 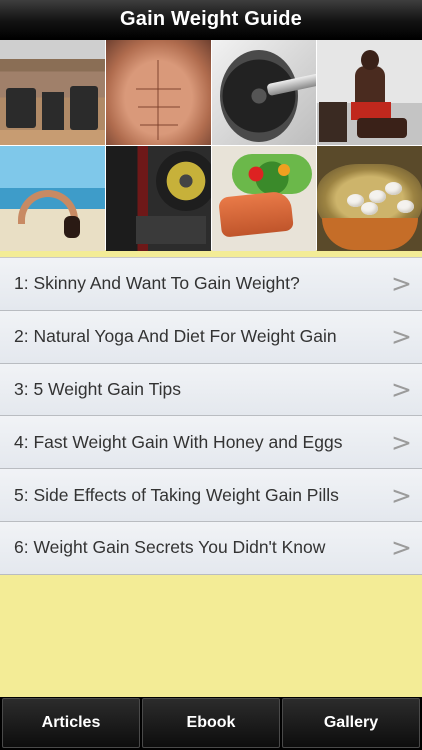 I want to click on dumbbell-photo, so click(x=264, y=92).